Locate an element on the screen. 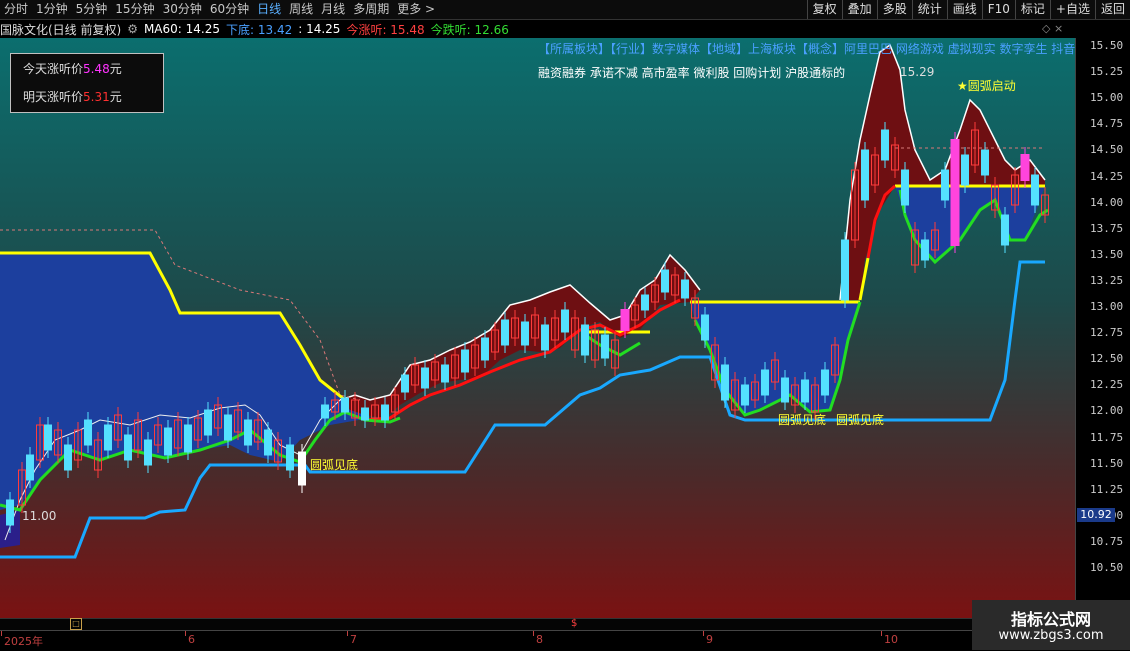 The image size is (1130, 651). limit-price-legend: 今天涨听价5.48元 明天涨听价5.31元 is located at coordinates (87, 83).